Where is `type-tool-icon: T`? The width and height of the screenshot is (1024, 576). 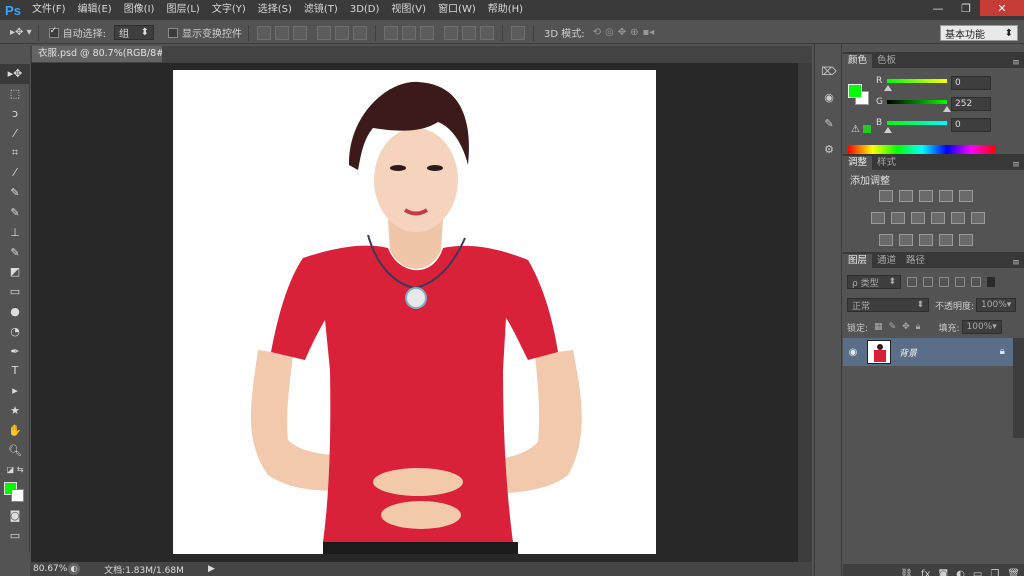 type-tool-icon: T is located at coordinates (15, 371).